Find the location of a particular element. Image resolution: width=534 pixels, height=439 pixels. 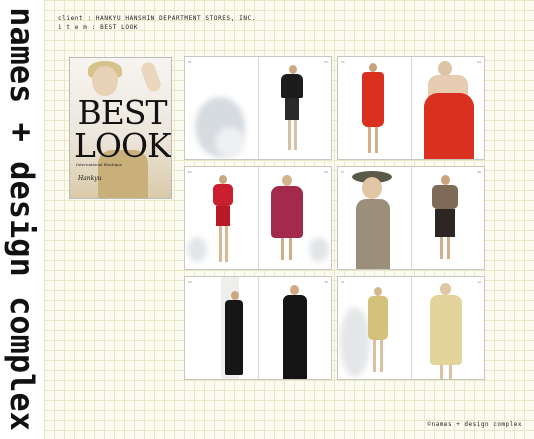

page-number: 12 is located at coordinates (479, 282).